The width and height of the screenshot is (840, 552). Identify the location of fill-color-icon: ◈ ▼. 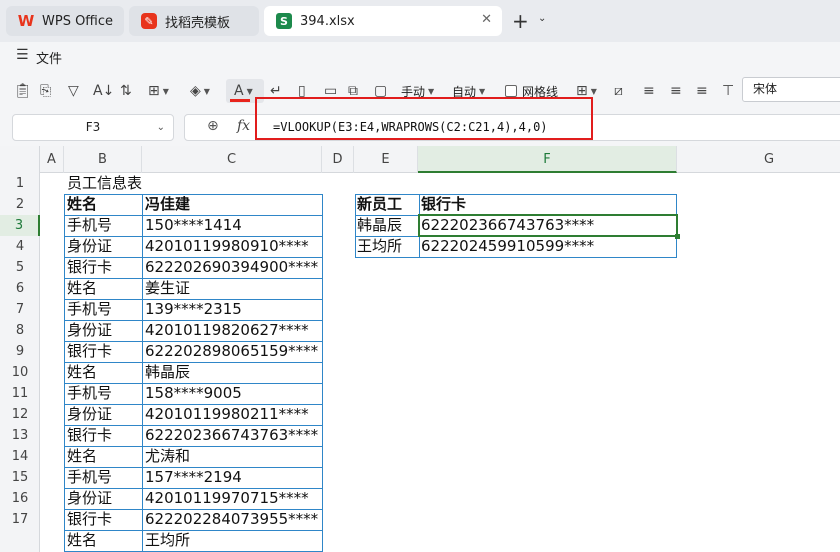
(200, 91).